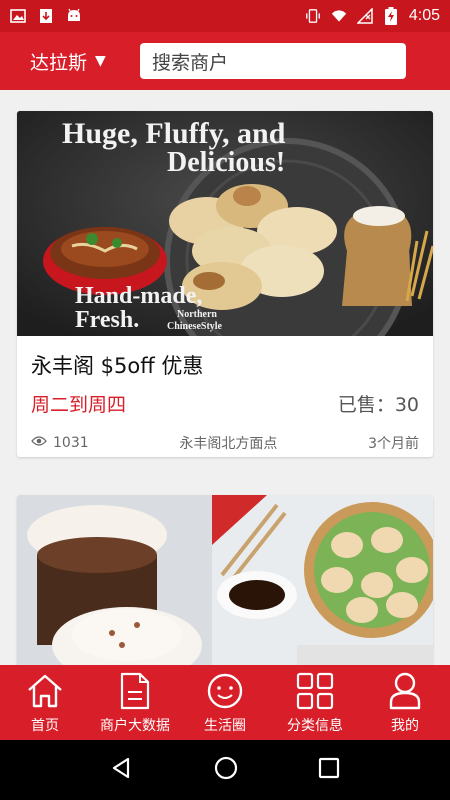 This screenshot has width=450, height=800. I want to click on deal-time-ago: 3个月前, so click(393, 444).